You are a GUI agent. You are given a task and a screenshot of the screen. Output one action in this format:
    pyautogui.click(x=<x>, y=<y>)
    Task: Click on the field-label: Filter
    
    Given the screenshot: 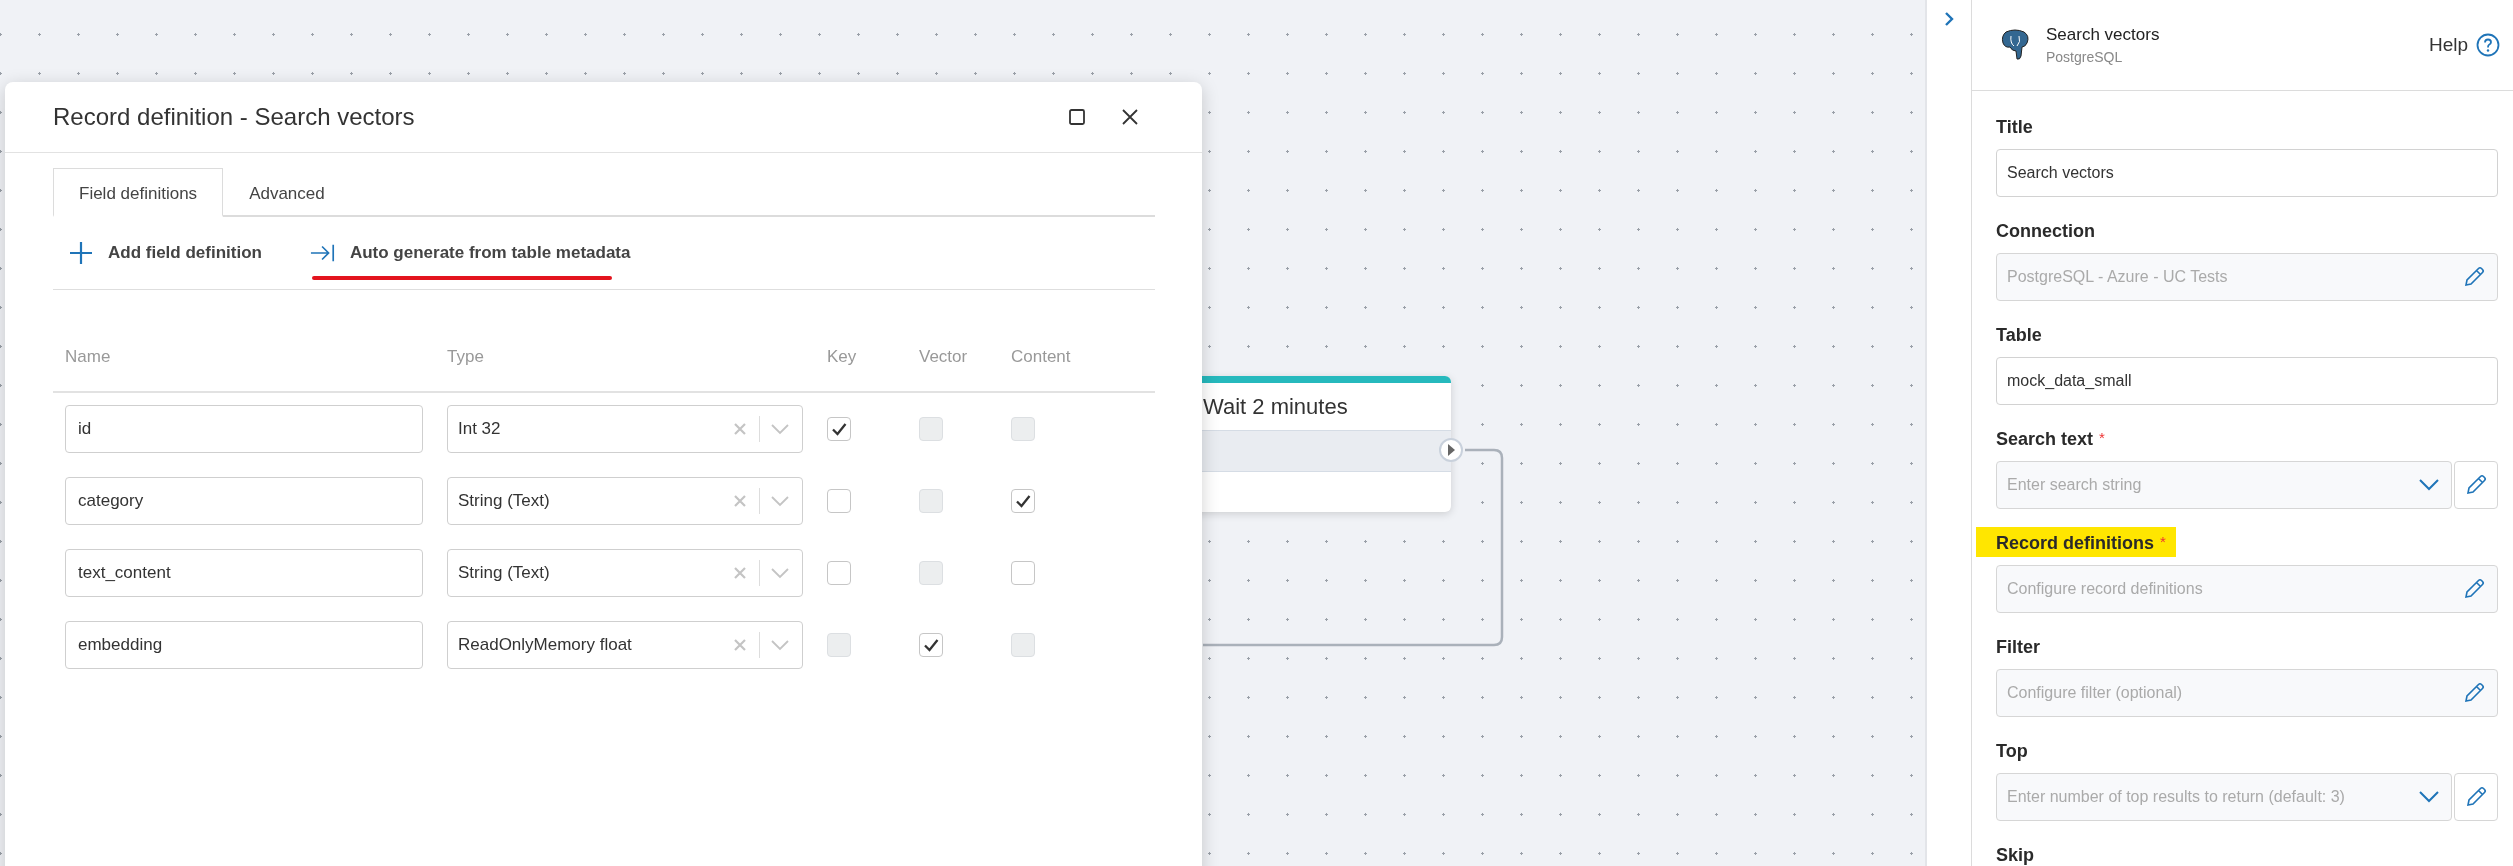 What is the action you would take?
    pyautogui.click(x=2018, y=647)
    